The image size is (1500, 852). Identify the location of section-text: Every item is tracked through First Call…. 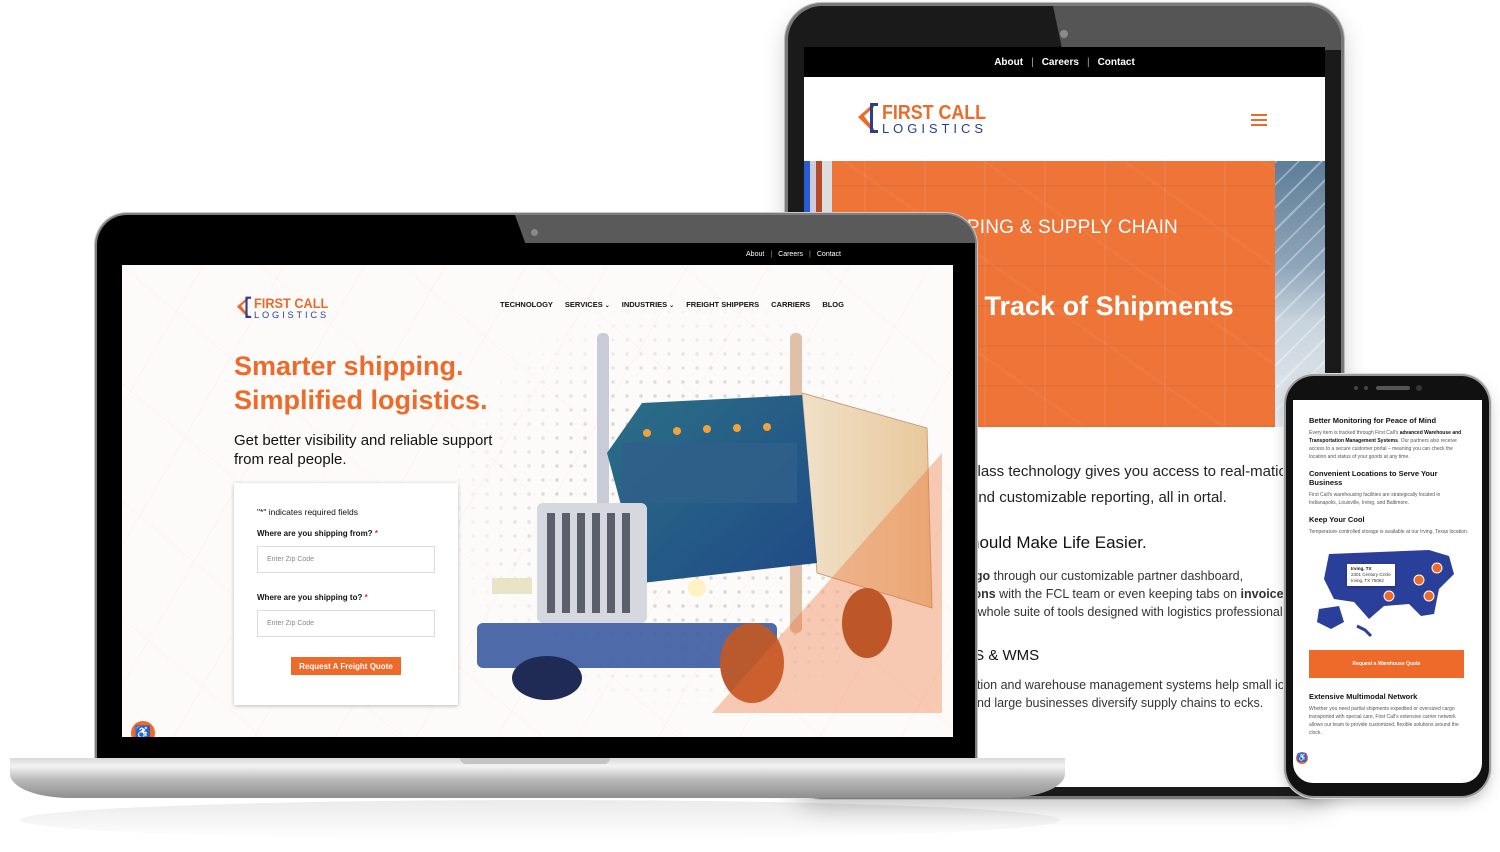
(1389, 445).